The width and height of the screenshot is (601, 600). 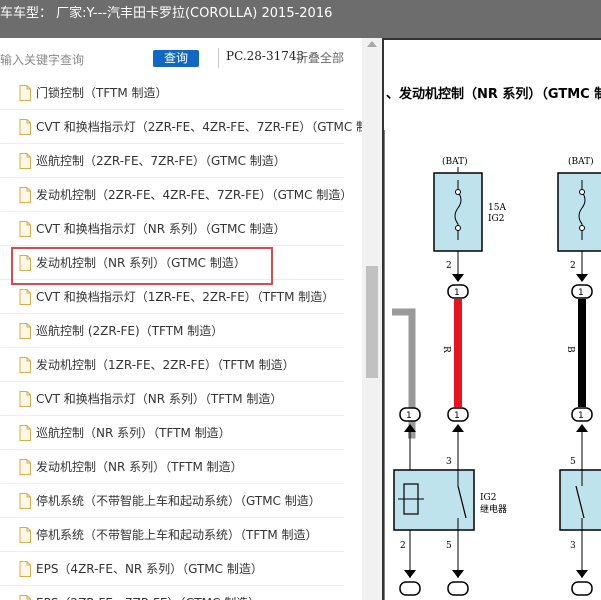 I want to click on wire-color-black: B, so click(x=570, y=349).